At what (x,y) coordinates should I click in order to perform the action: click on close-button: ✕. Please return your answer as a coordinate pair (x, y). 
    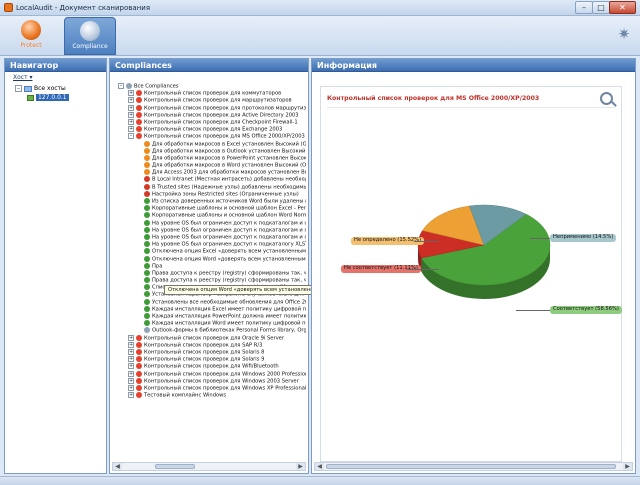
    Looking at the image, I should click on (622, 7).